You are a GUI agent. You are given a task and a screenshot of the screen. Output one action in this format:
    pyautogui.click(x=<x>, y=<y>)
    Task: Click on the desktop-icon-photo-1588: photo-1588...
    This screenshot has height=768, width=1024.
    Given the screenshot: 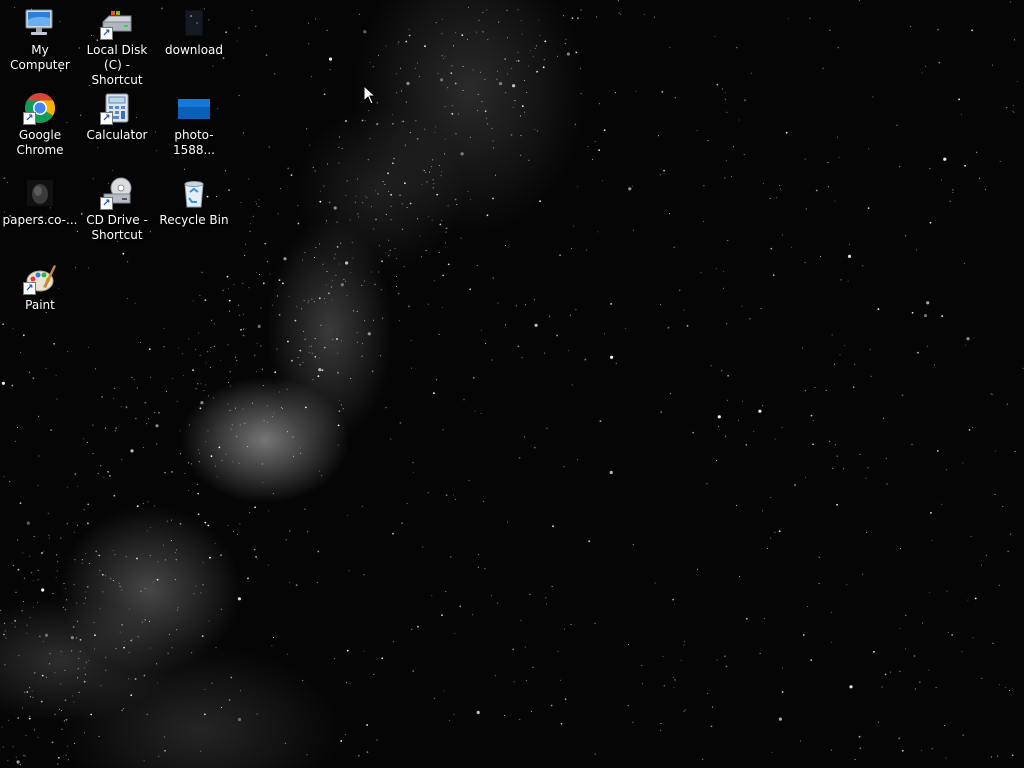 What is the action you would take?
    pyautogui.click(x=194, y=122)
    